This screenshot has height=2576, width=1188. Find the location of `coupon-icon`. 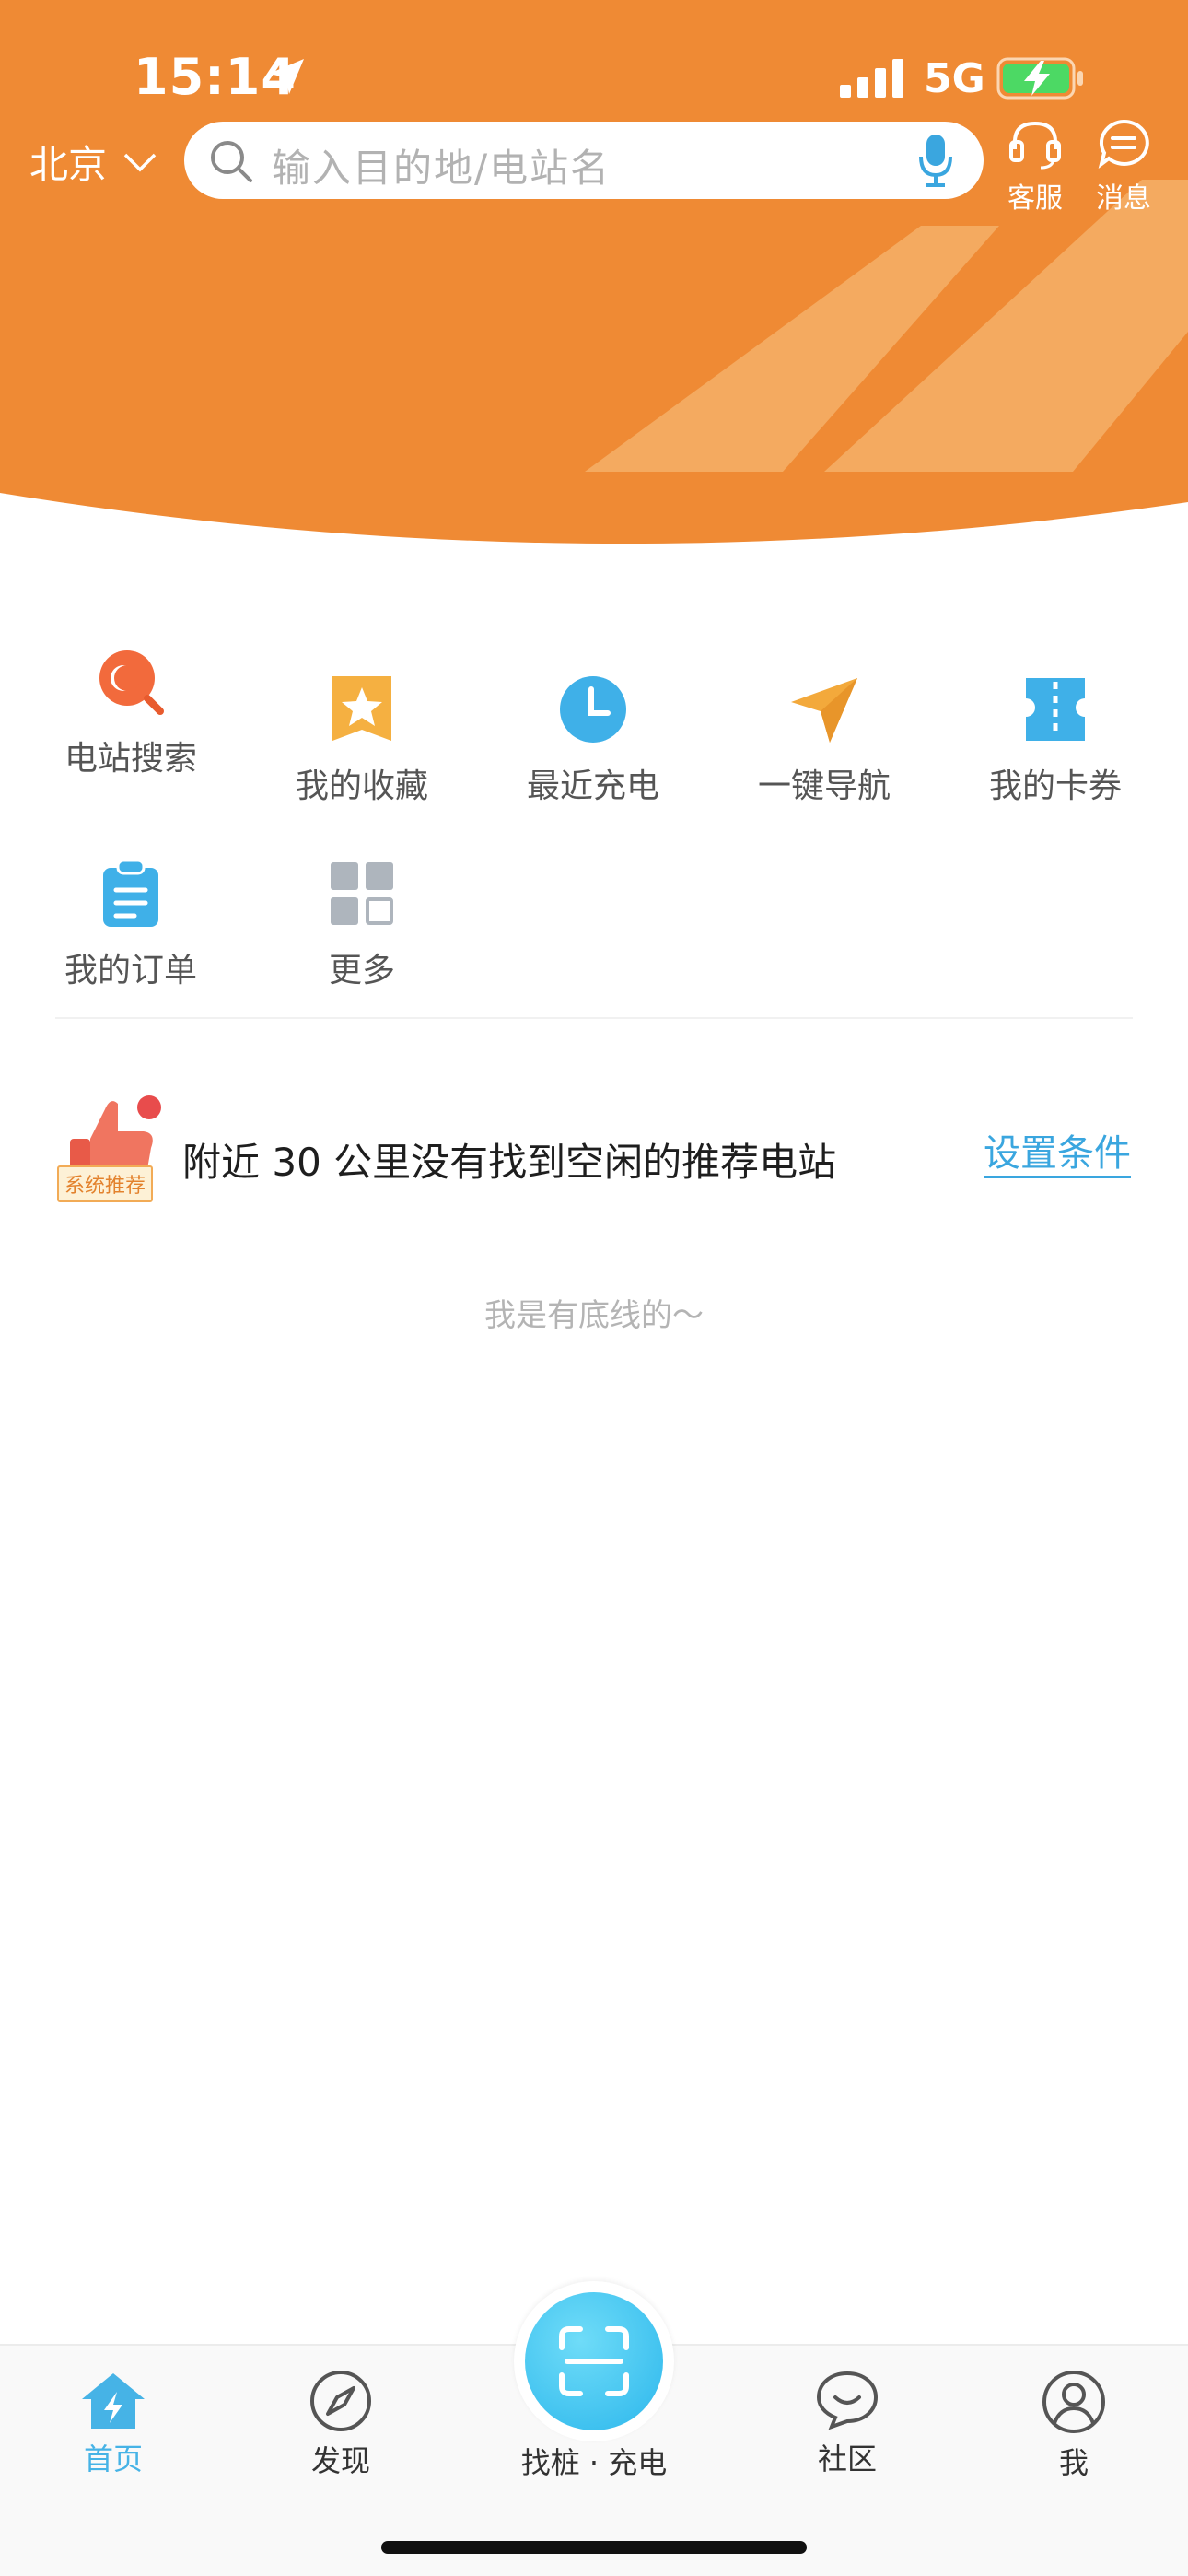

coupon-icon is located at coordinates (1055, 709).